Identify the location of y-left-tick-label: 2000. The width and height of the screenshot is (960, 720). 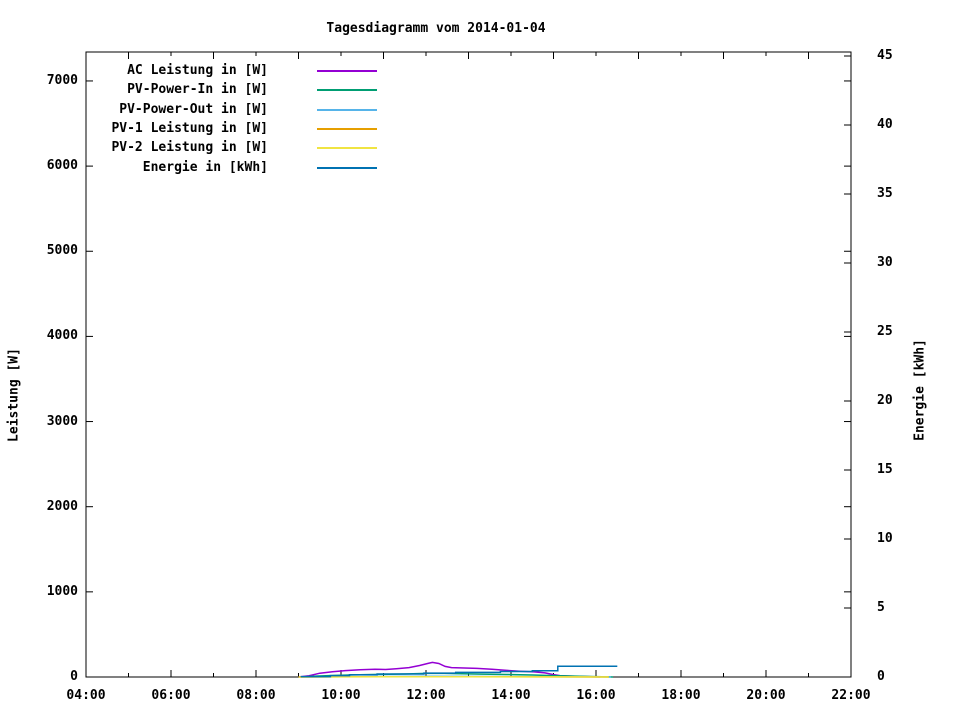
(62, 506).